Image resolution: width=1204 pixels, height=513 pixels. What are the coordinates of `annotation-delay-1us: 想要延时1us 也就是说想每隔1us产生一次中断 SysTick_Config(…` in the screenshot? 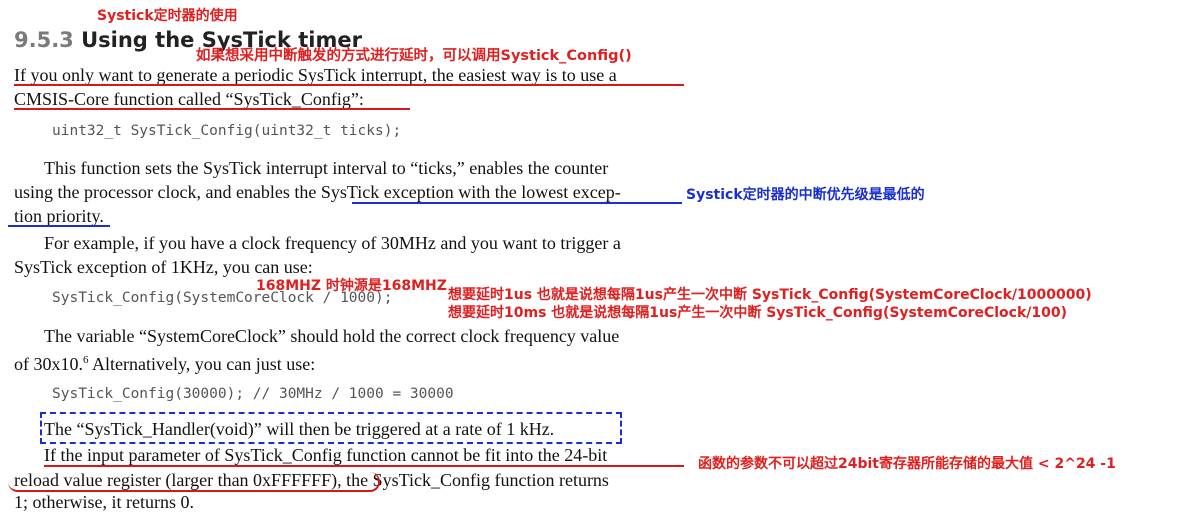 It's located at (770, 295).